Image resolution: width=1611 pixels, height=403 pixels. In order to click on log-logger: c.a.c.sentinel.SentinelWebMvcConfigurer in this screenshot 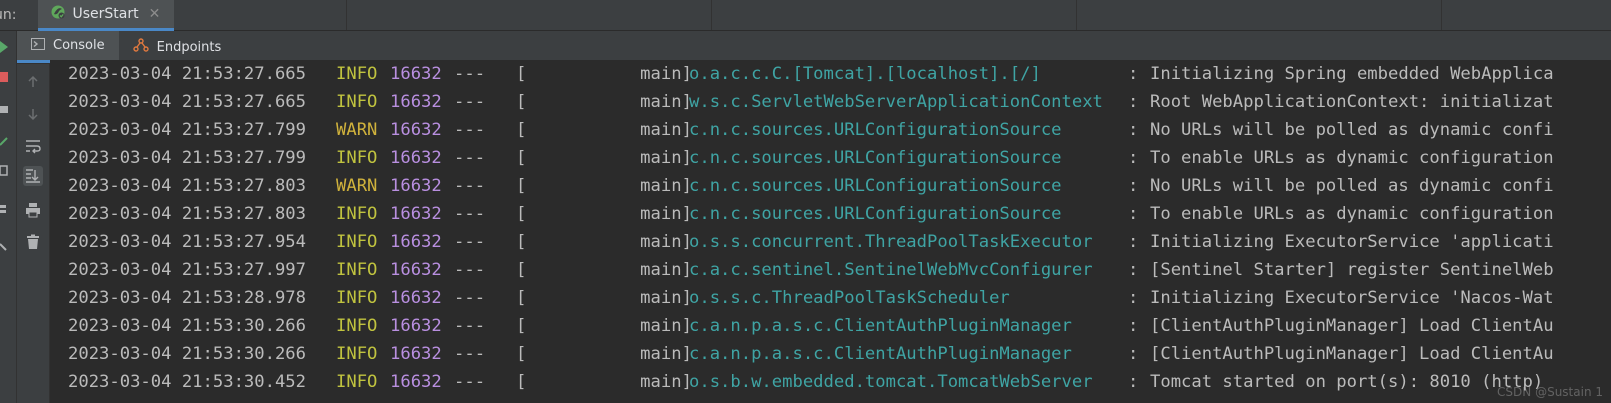, I will do `click(891, 270)`.